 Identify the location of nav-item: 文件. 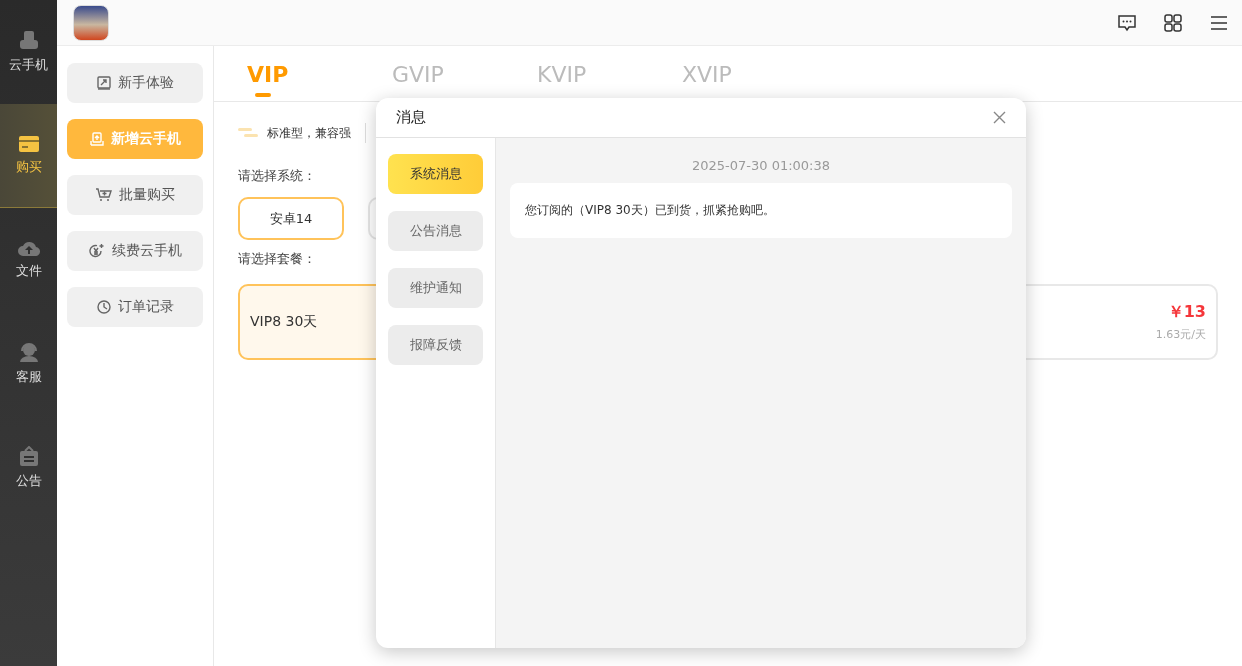
(28, 260).